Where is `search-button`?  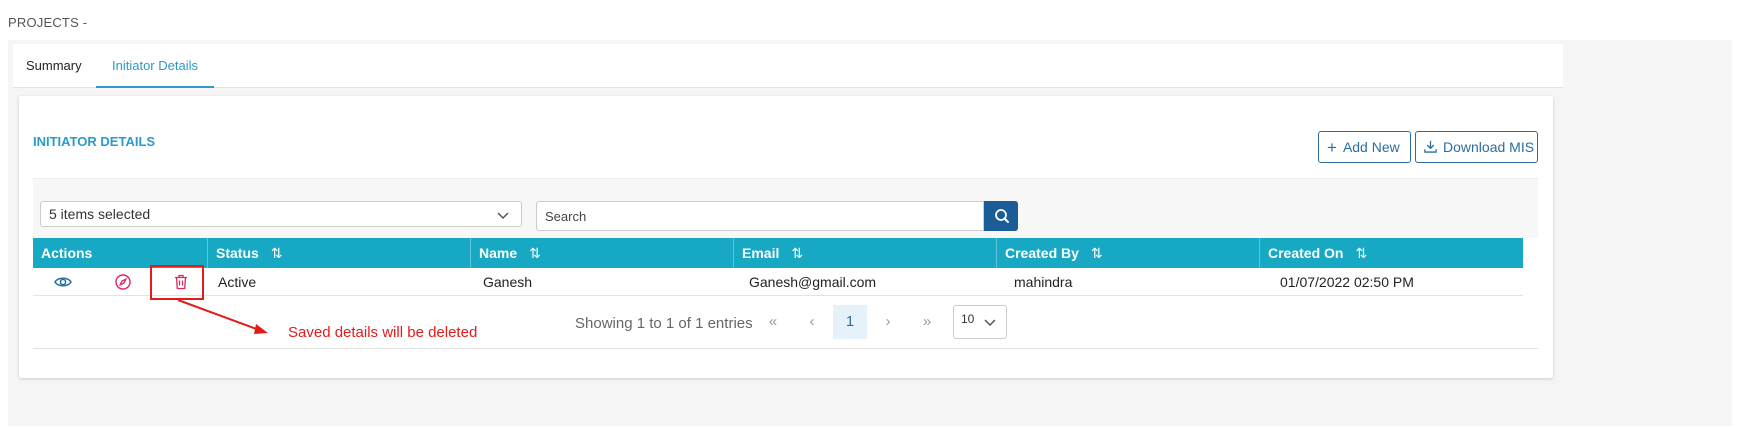
search-button is located at coordinates (1001, 216).